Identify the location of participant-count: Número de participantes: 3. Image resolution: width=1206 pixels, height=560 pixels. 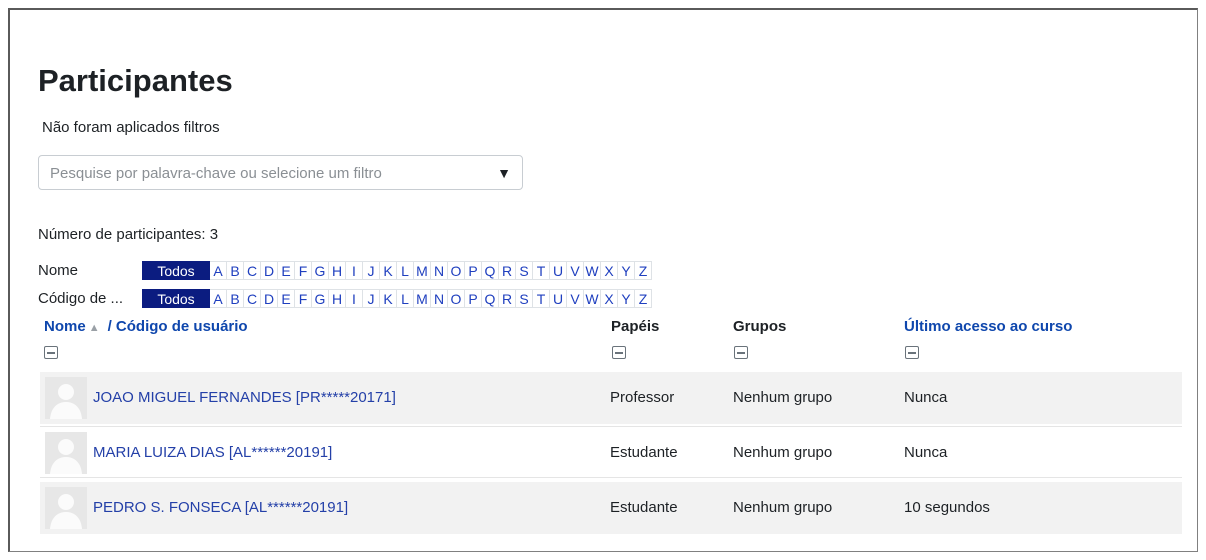
(128, 234).